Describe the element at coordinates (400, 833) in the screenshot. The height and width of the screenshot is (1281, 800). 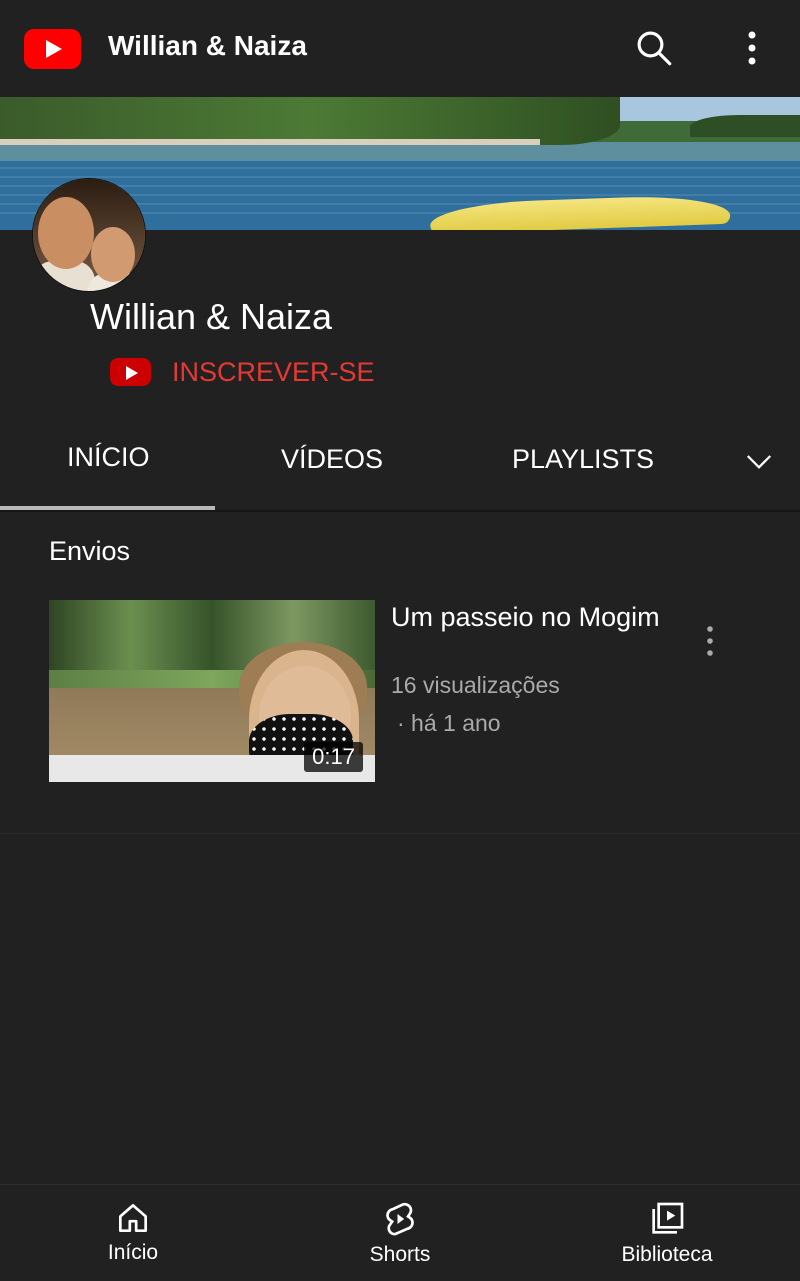
I see `content-divider` at that location.